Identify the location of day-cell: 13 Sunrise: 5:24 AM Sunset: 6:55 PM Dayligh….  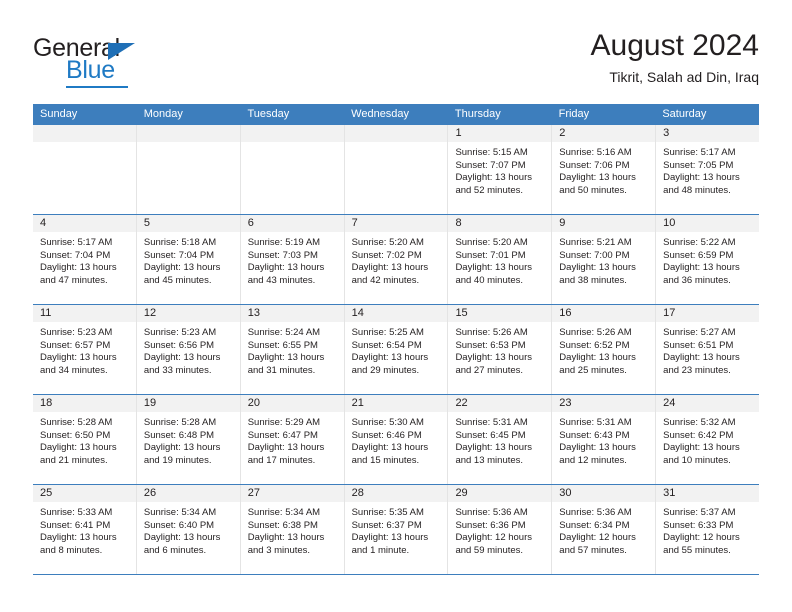
(292, 349).